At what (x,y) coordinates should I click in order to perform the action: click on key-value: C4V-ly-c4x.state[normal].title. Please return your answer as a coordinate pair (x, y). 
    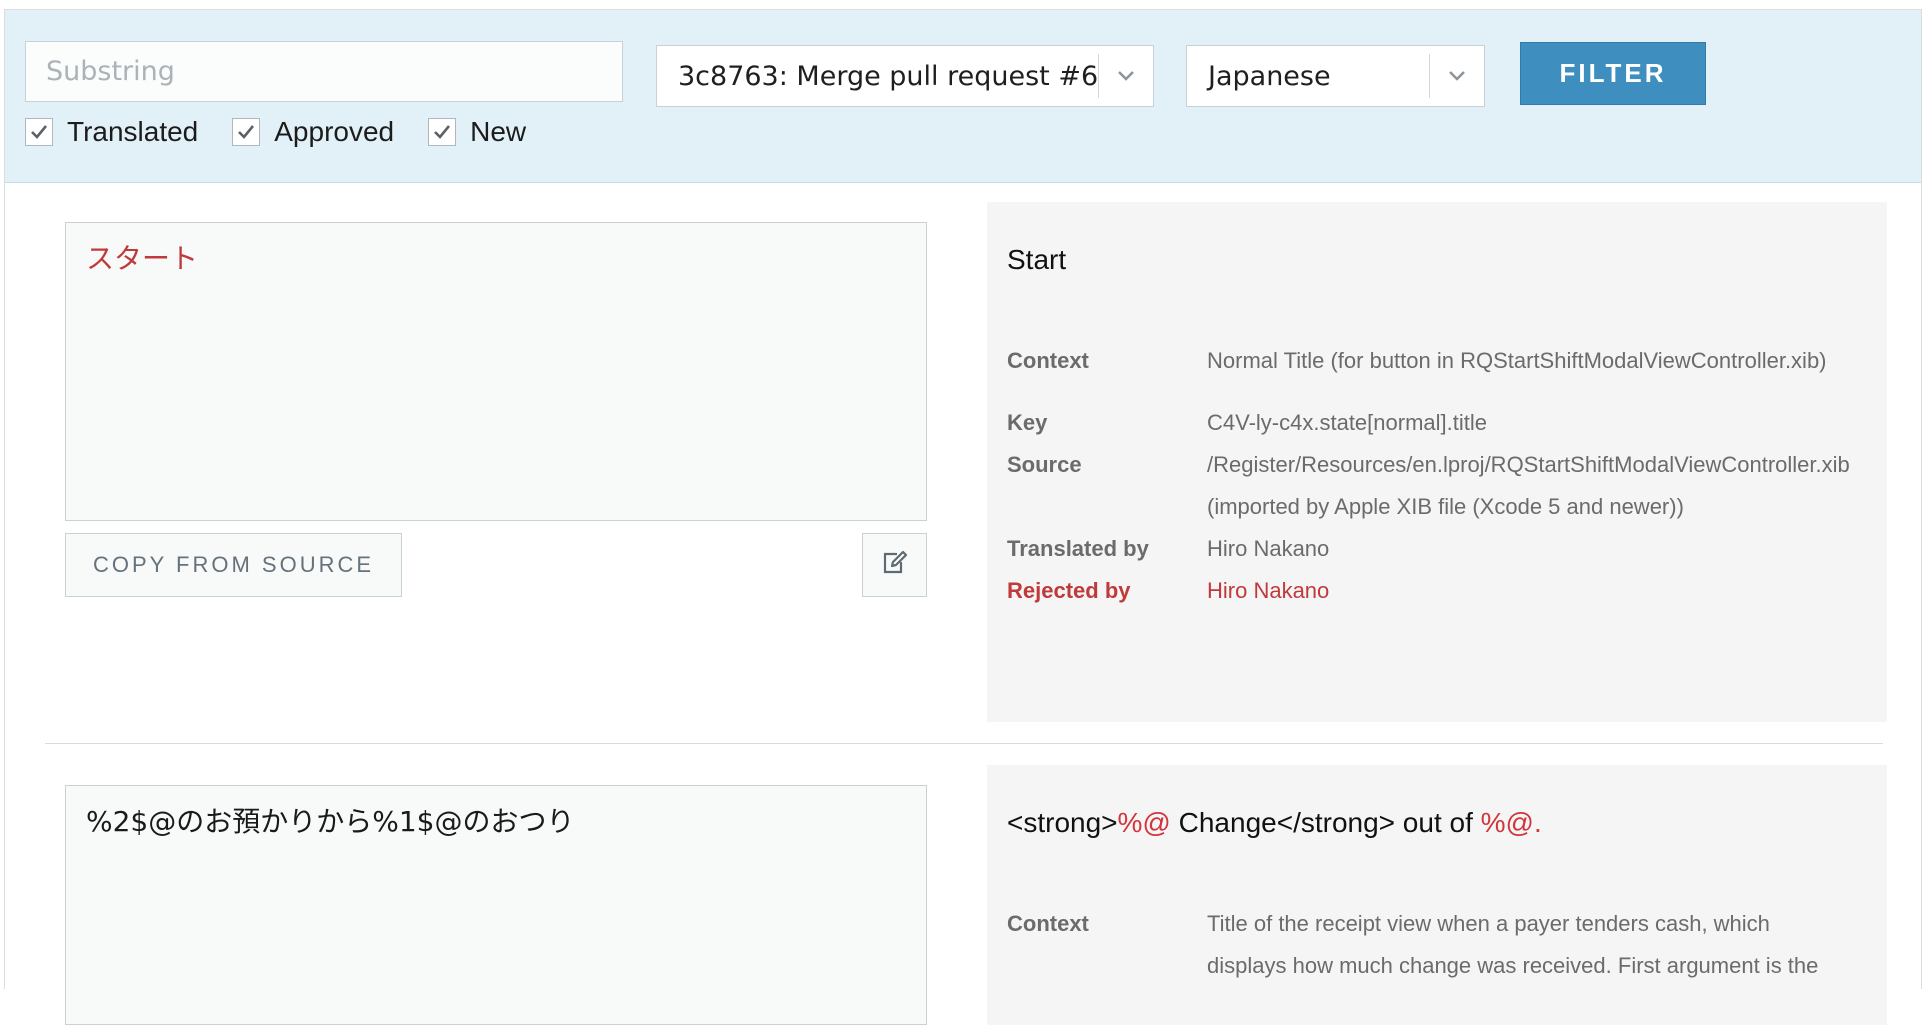
    Looking at the image, I should click on (1347, 422).